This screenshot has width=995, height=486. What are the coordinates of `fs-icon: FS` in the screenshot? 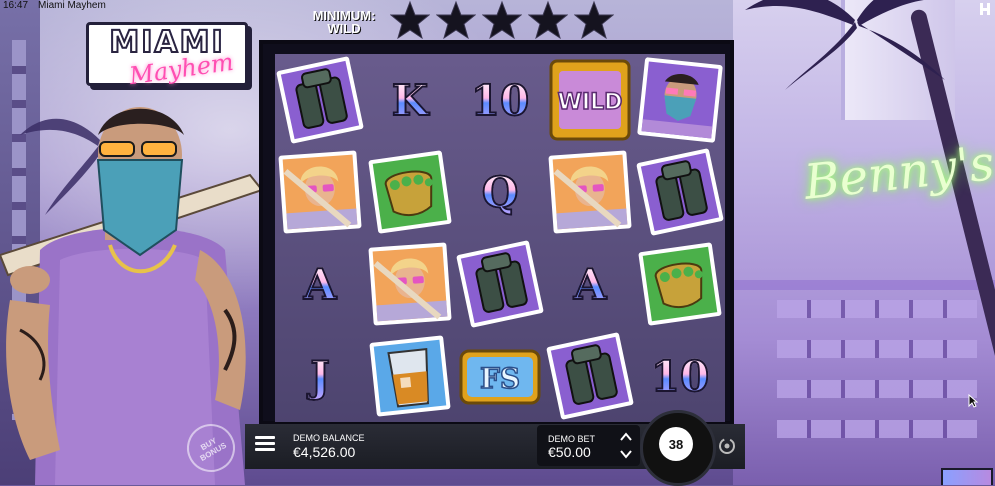 It's located at (500, 377).